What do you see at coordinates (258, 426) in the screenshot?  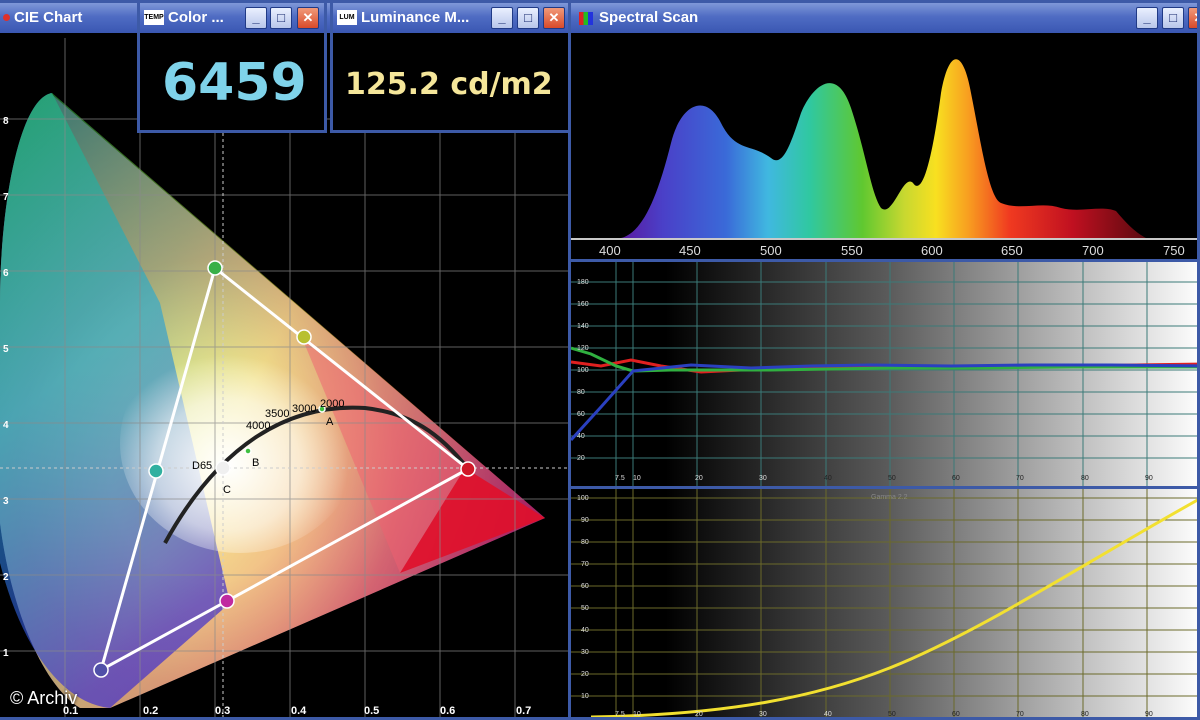 I see `locus-label-4000: 4000` at bounding box center [258, 426].